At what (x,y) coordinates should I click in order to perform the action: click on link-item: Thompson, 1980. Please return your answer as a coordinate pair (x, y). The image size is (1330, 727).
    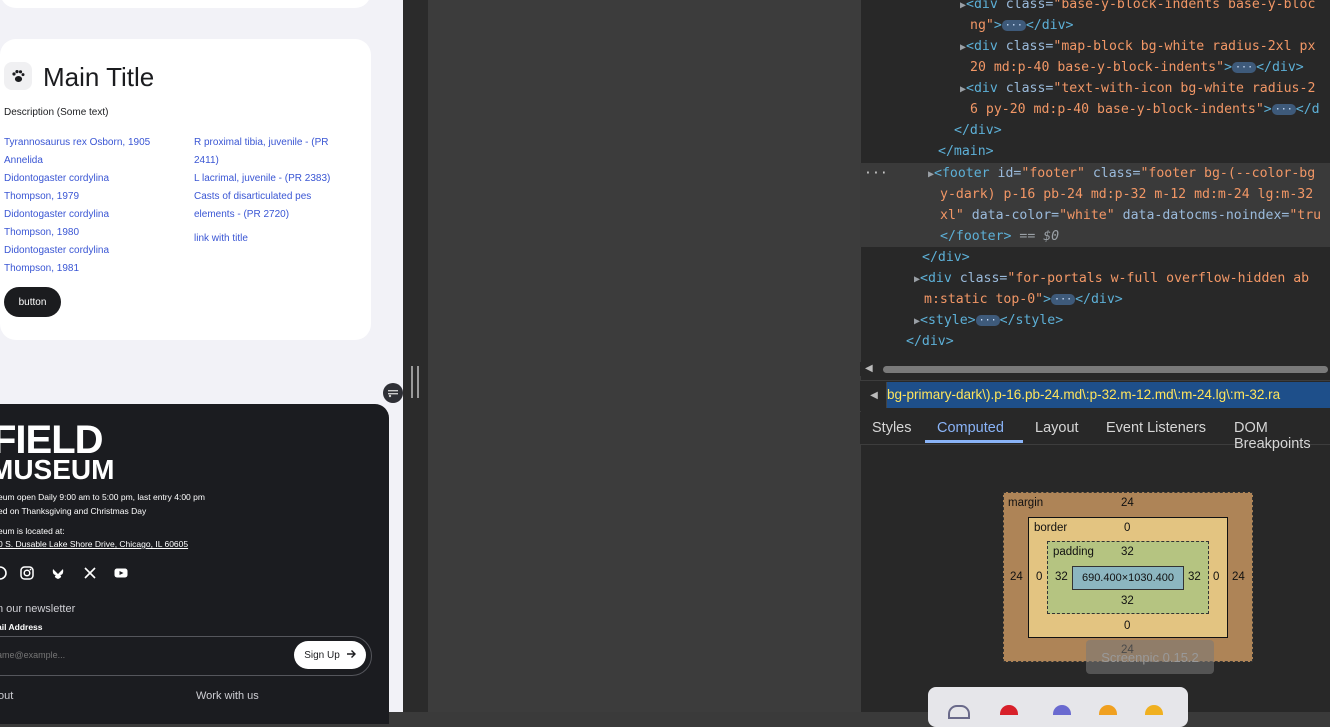
    Looking at the image, I should click on (41, 233).